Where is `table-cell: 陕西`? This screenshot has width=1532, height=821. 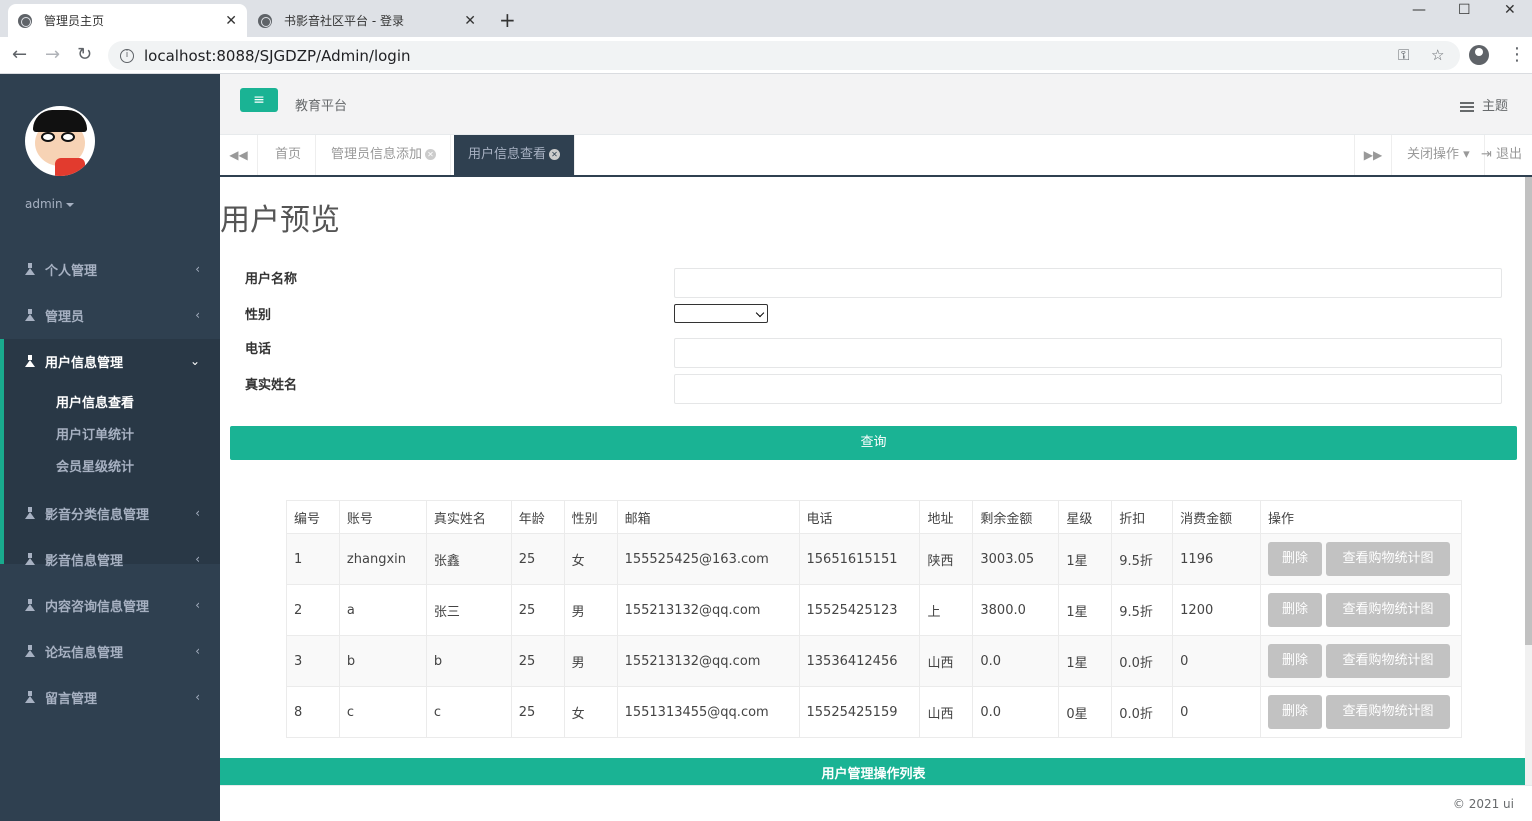
table-cell: 陕西 is located at coordinates (946, 559).